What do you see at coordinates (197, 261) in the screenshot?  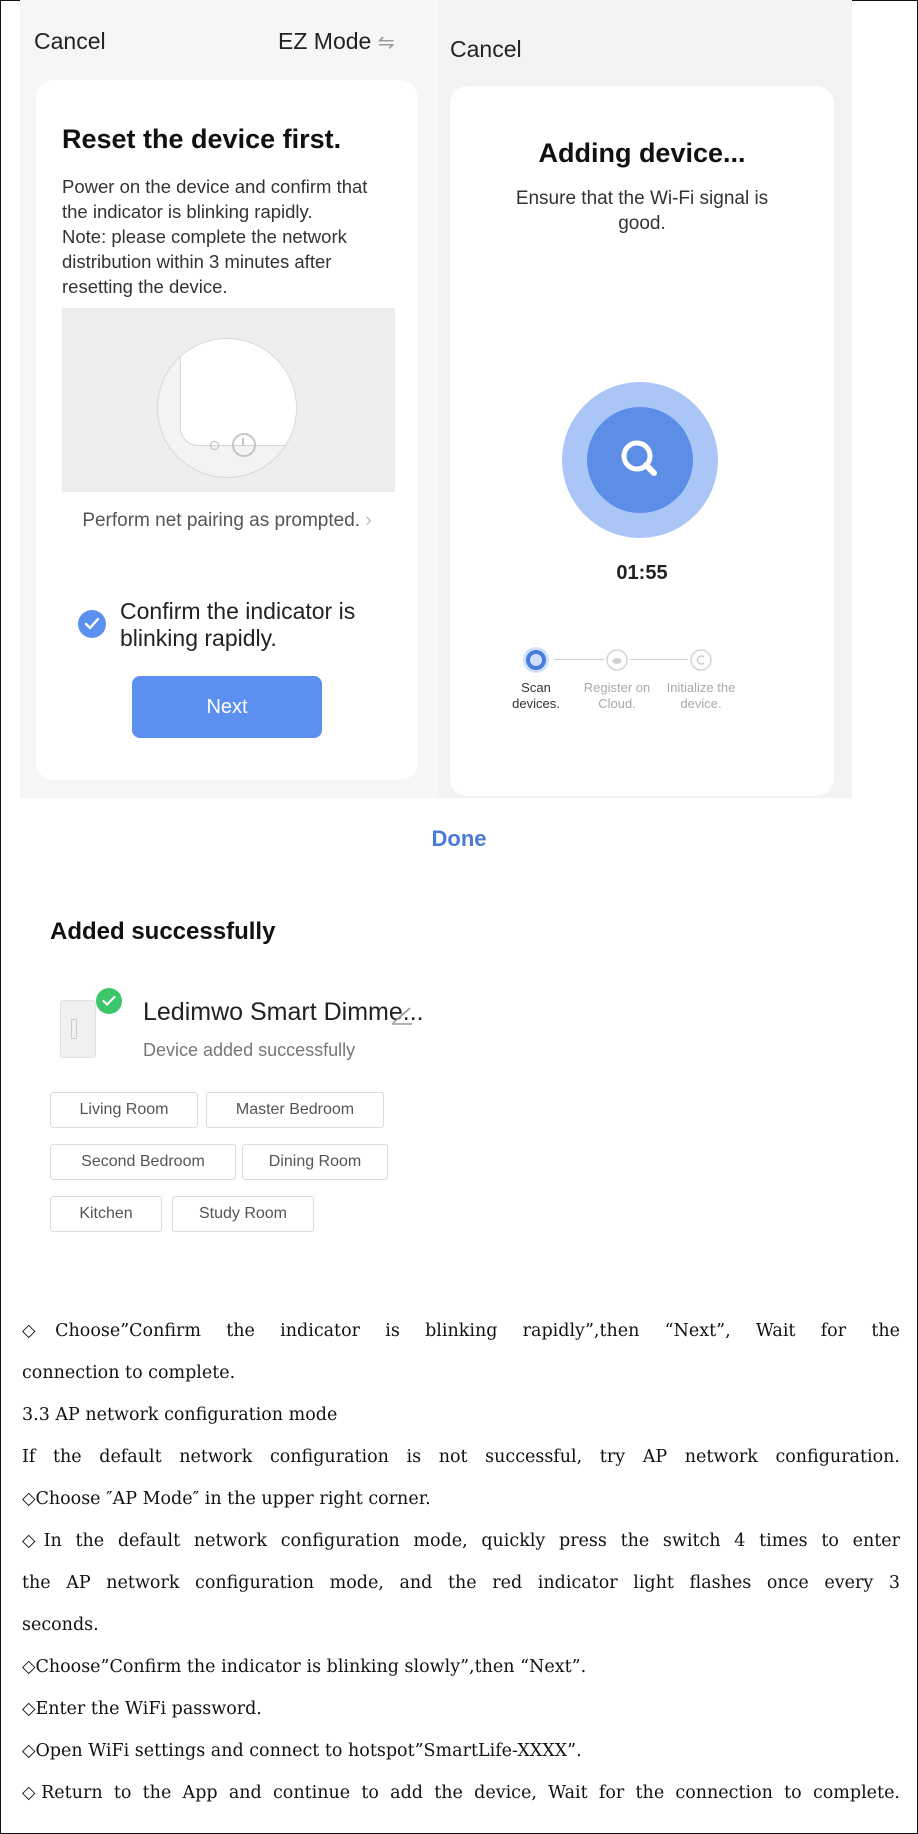 I see `desc-line: distribution within 3 minutes after` at bounding box center [197, 261].